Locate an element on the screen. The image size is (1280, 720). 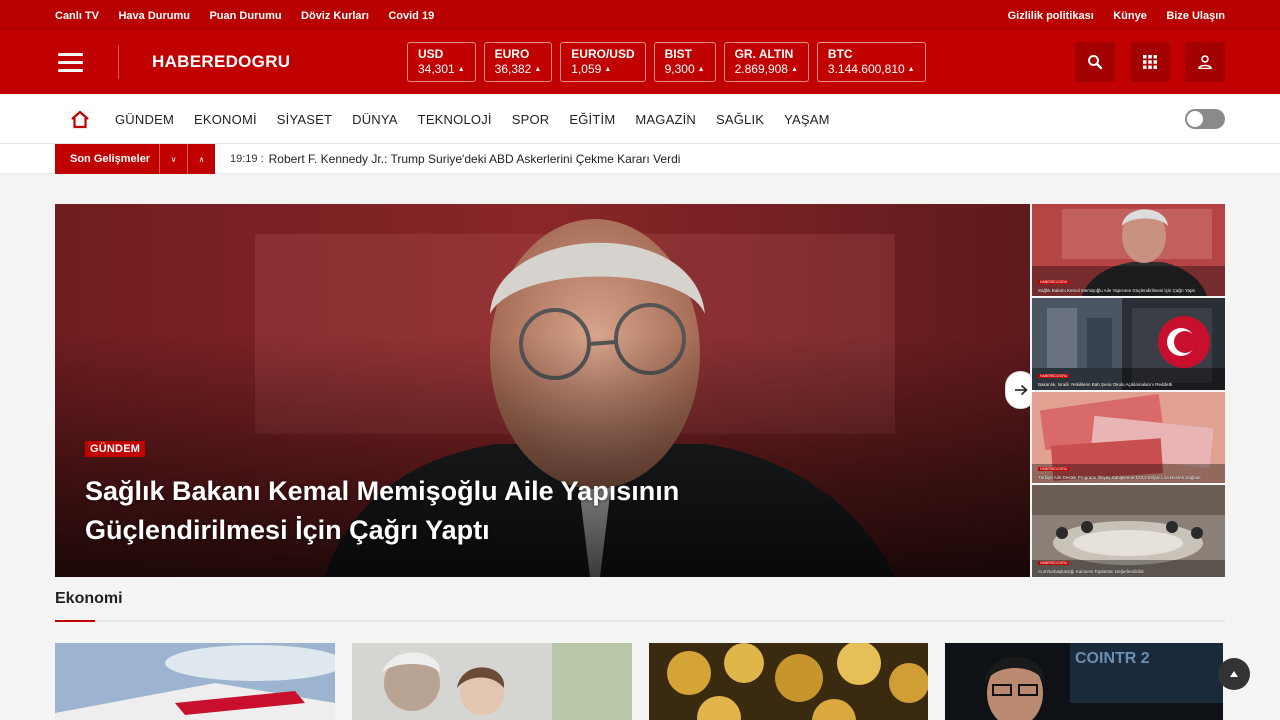
search-icon is located at coordinates (1095, 62).